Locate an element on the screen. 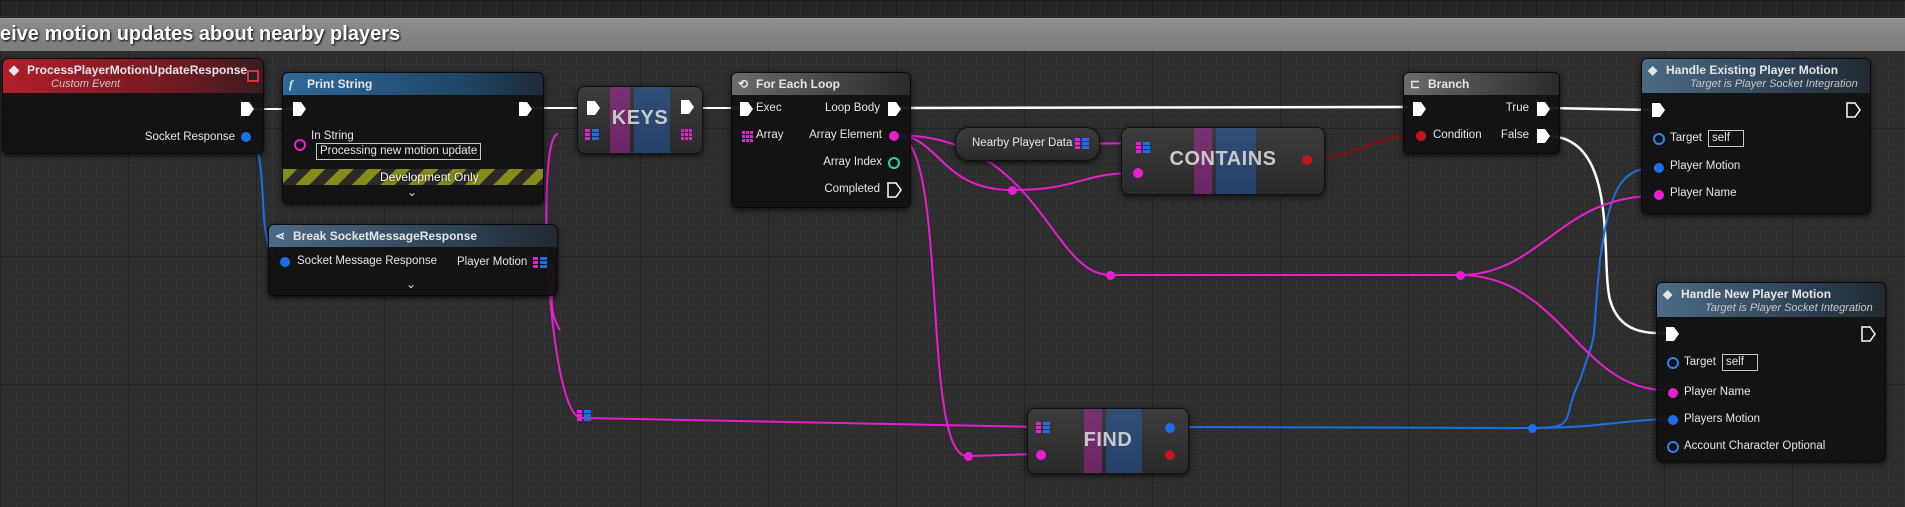 This screenshot has height=507, width=1905. pin-label: Socket Response is located at coordinates (189, 137).